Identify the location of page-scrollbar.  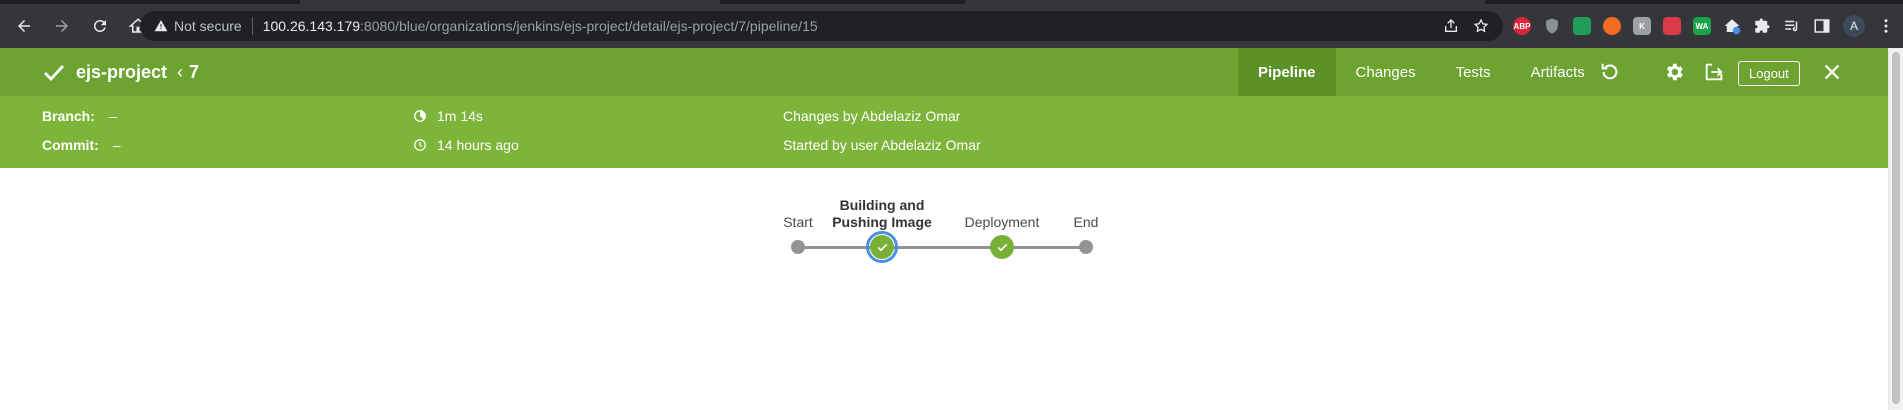
(1895, 229).